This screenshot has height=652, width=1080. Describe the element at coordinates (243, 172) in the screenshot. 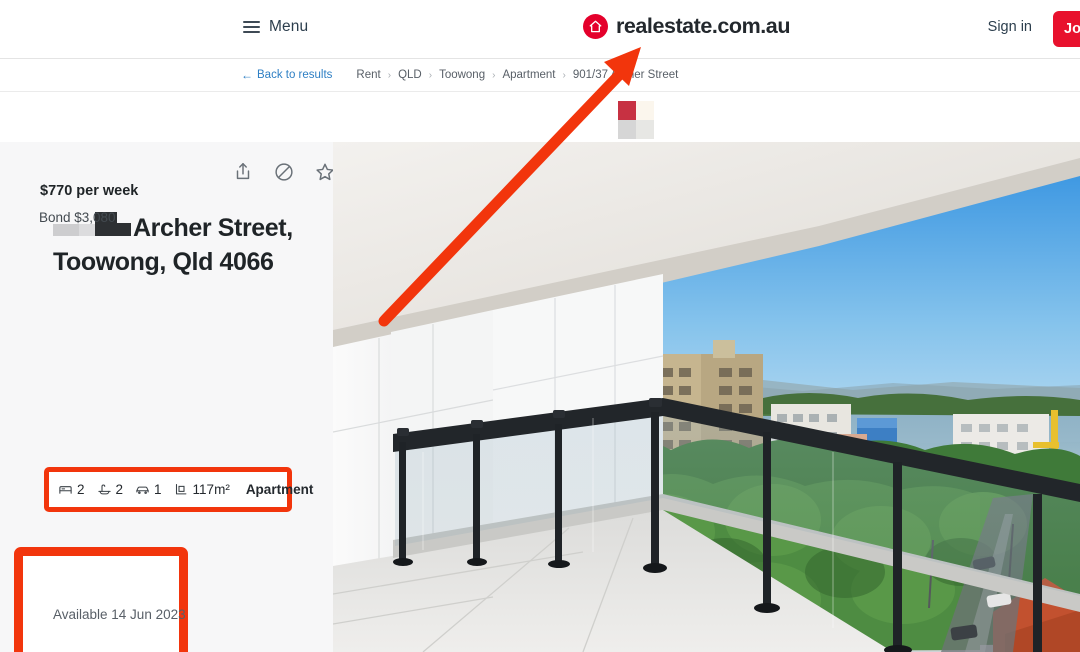

I see `share-icon` at that location.